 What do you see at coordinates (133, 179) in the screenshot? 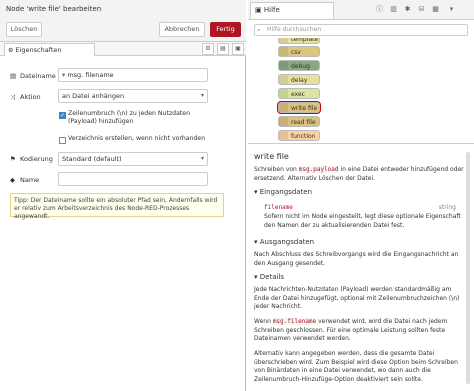
I see `name-input` at bounding box center [133, 179].